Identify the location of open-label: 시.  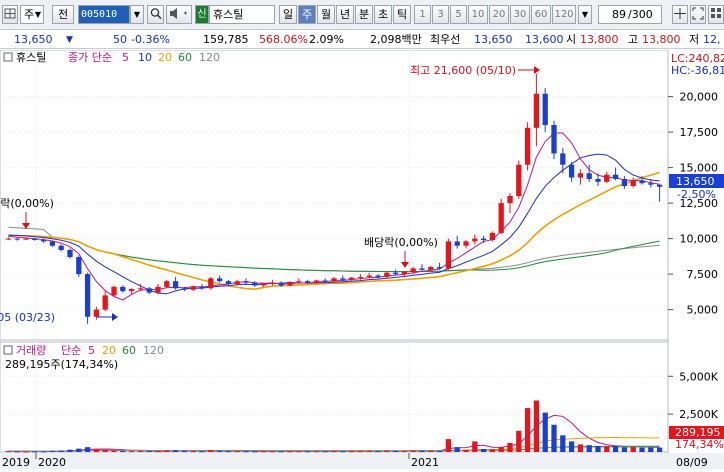
(571, 39).